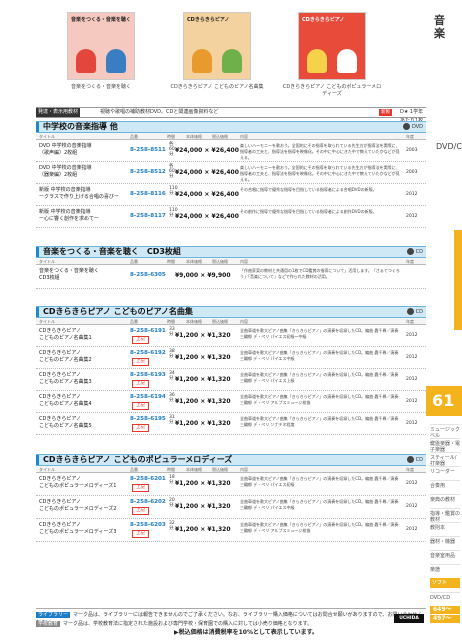 This screenshot has width=462, height=644. What do you see at coordinates (78, 486) in the screenshot?
I see `product-name-line-2: こどものポピュラーメロディーズ1` at bounding box center [78, 486].